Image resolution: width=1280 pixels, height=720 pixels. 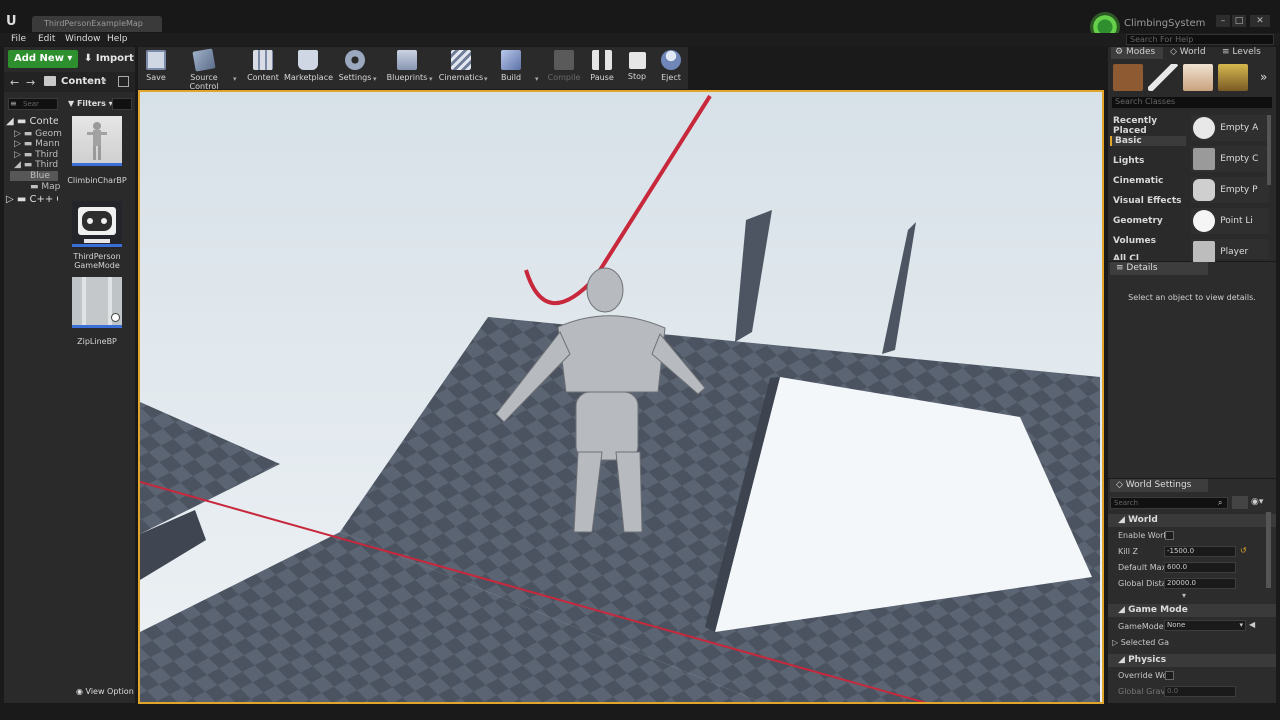 I want to click on tab-world: ◇ World, so click(x=1188, y=52).